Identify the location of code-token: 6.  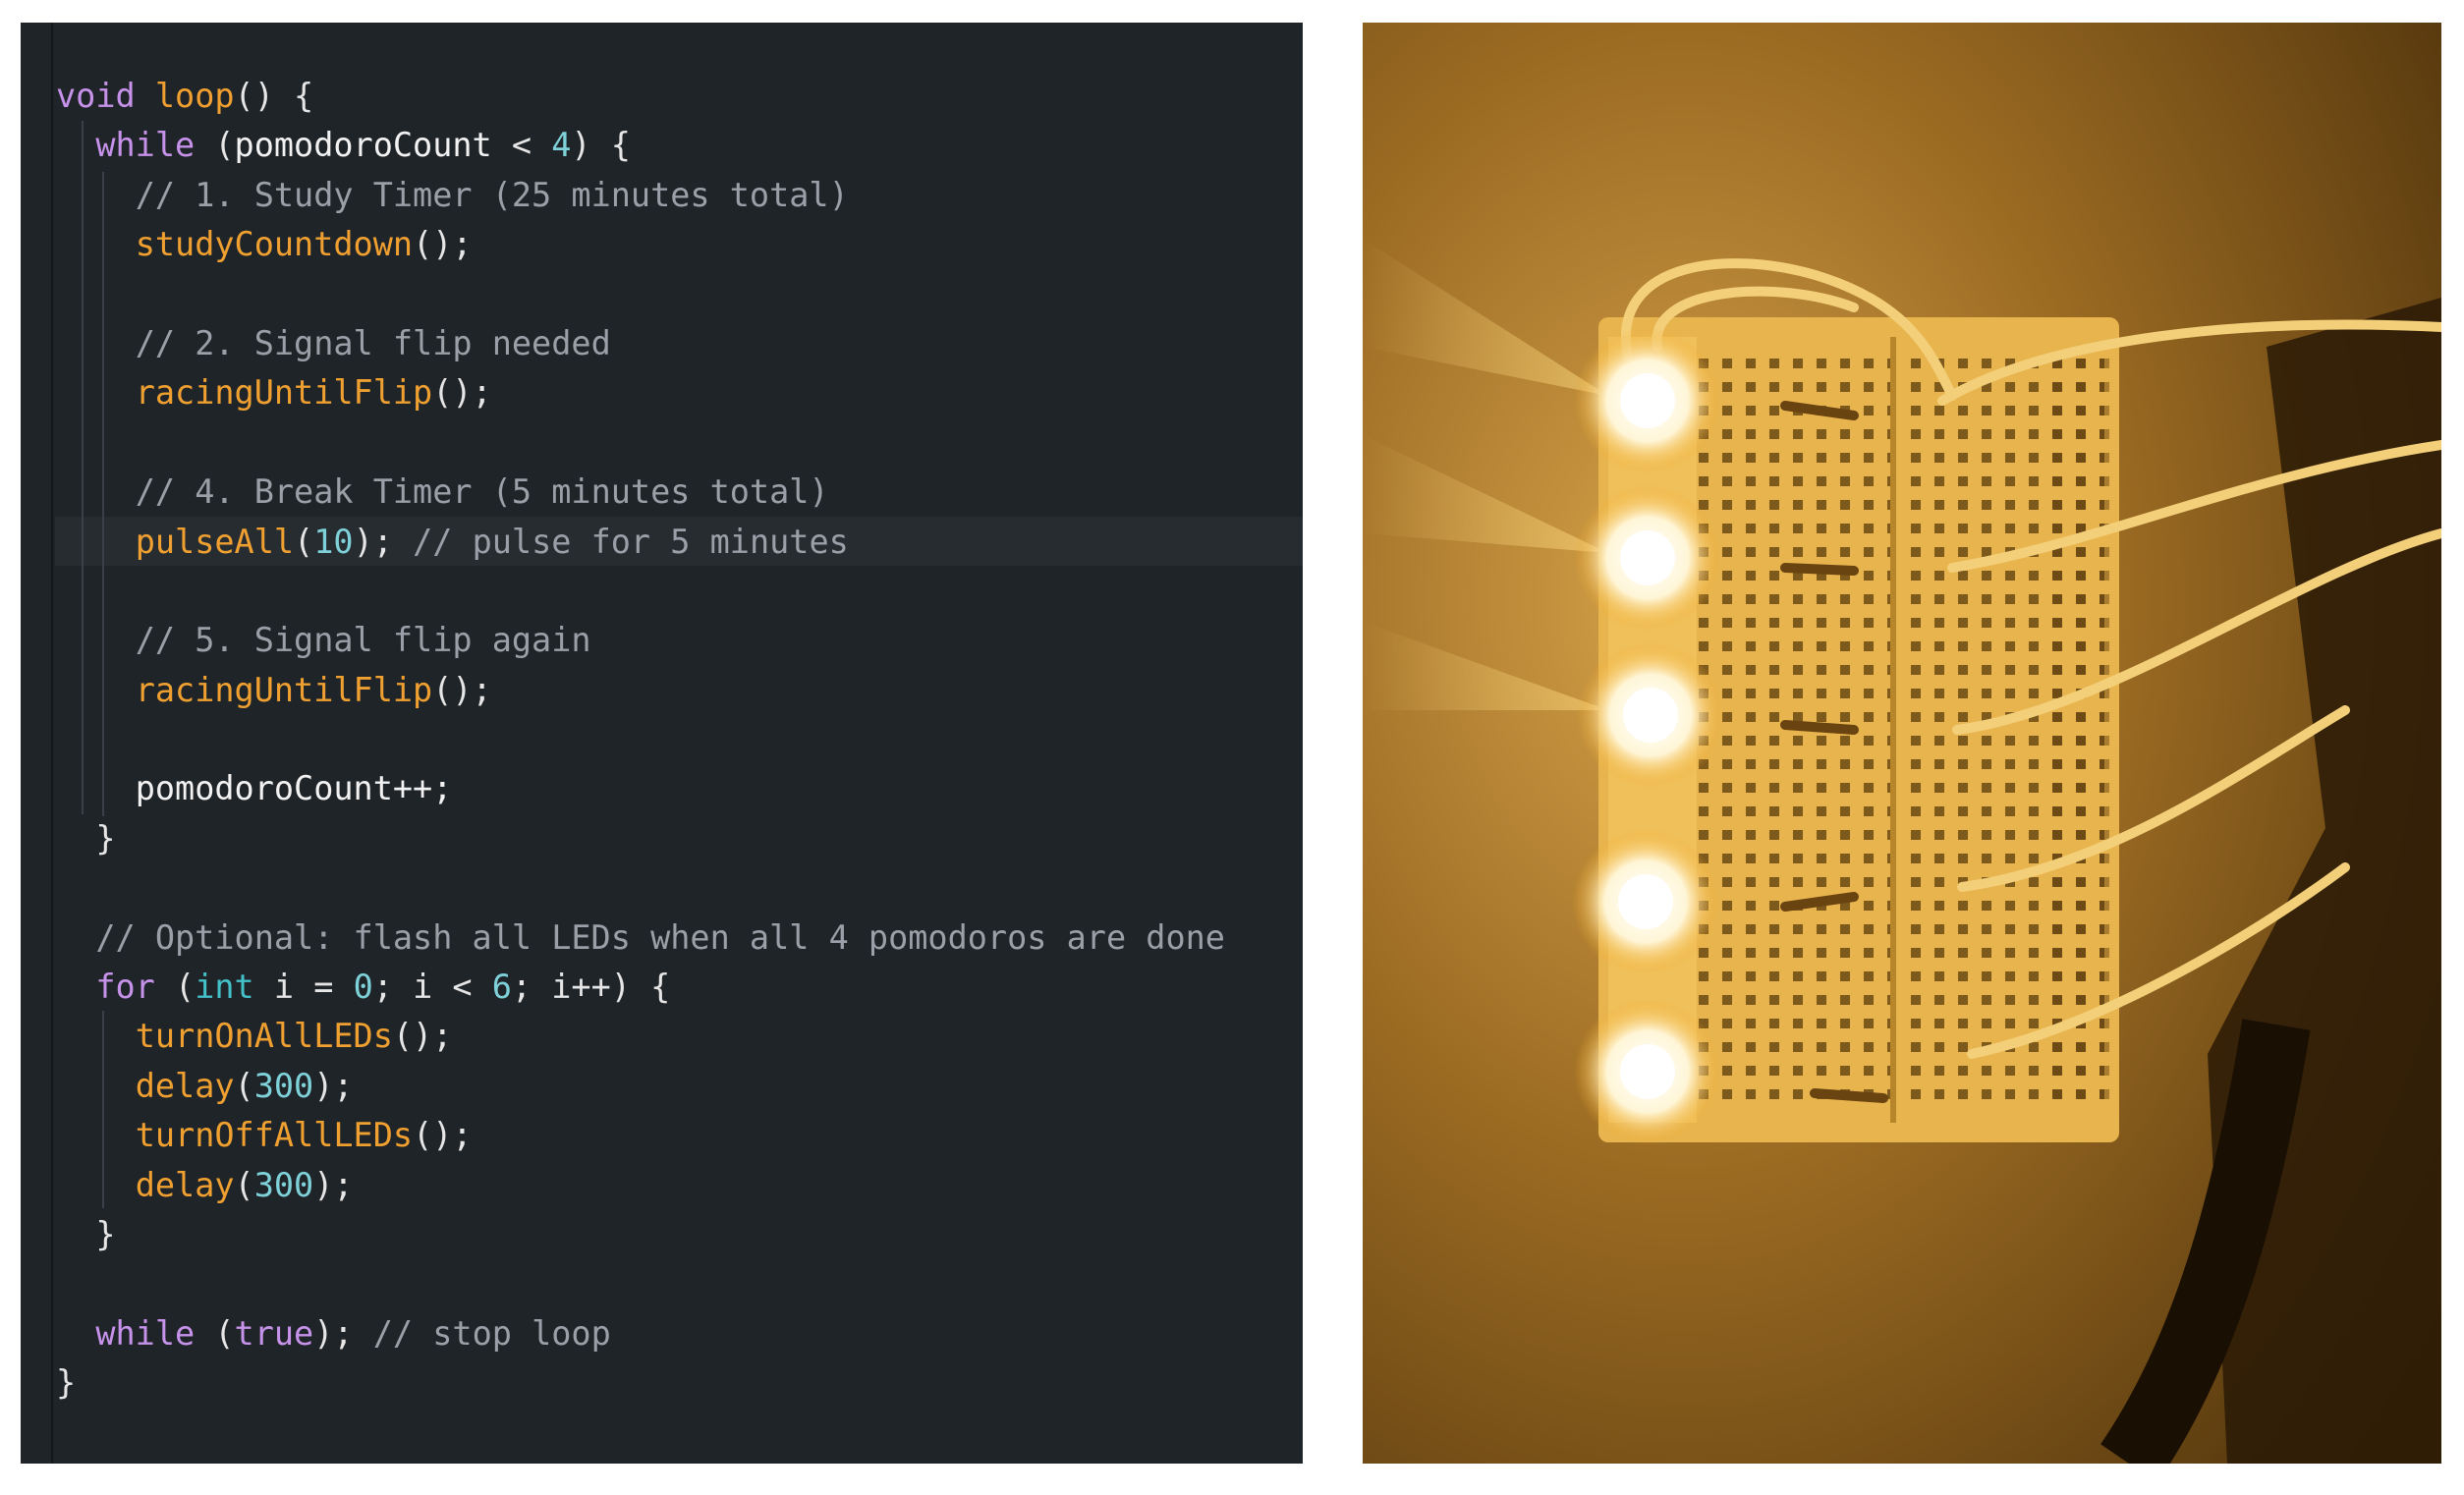
(501, 988).